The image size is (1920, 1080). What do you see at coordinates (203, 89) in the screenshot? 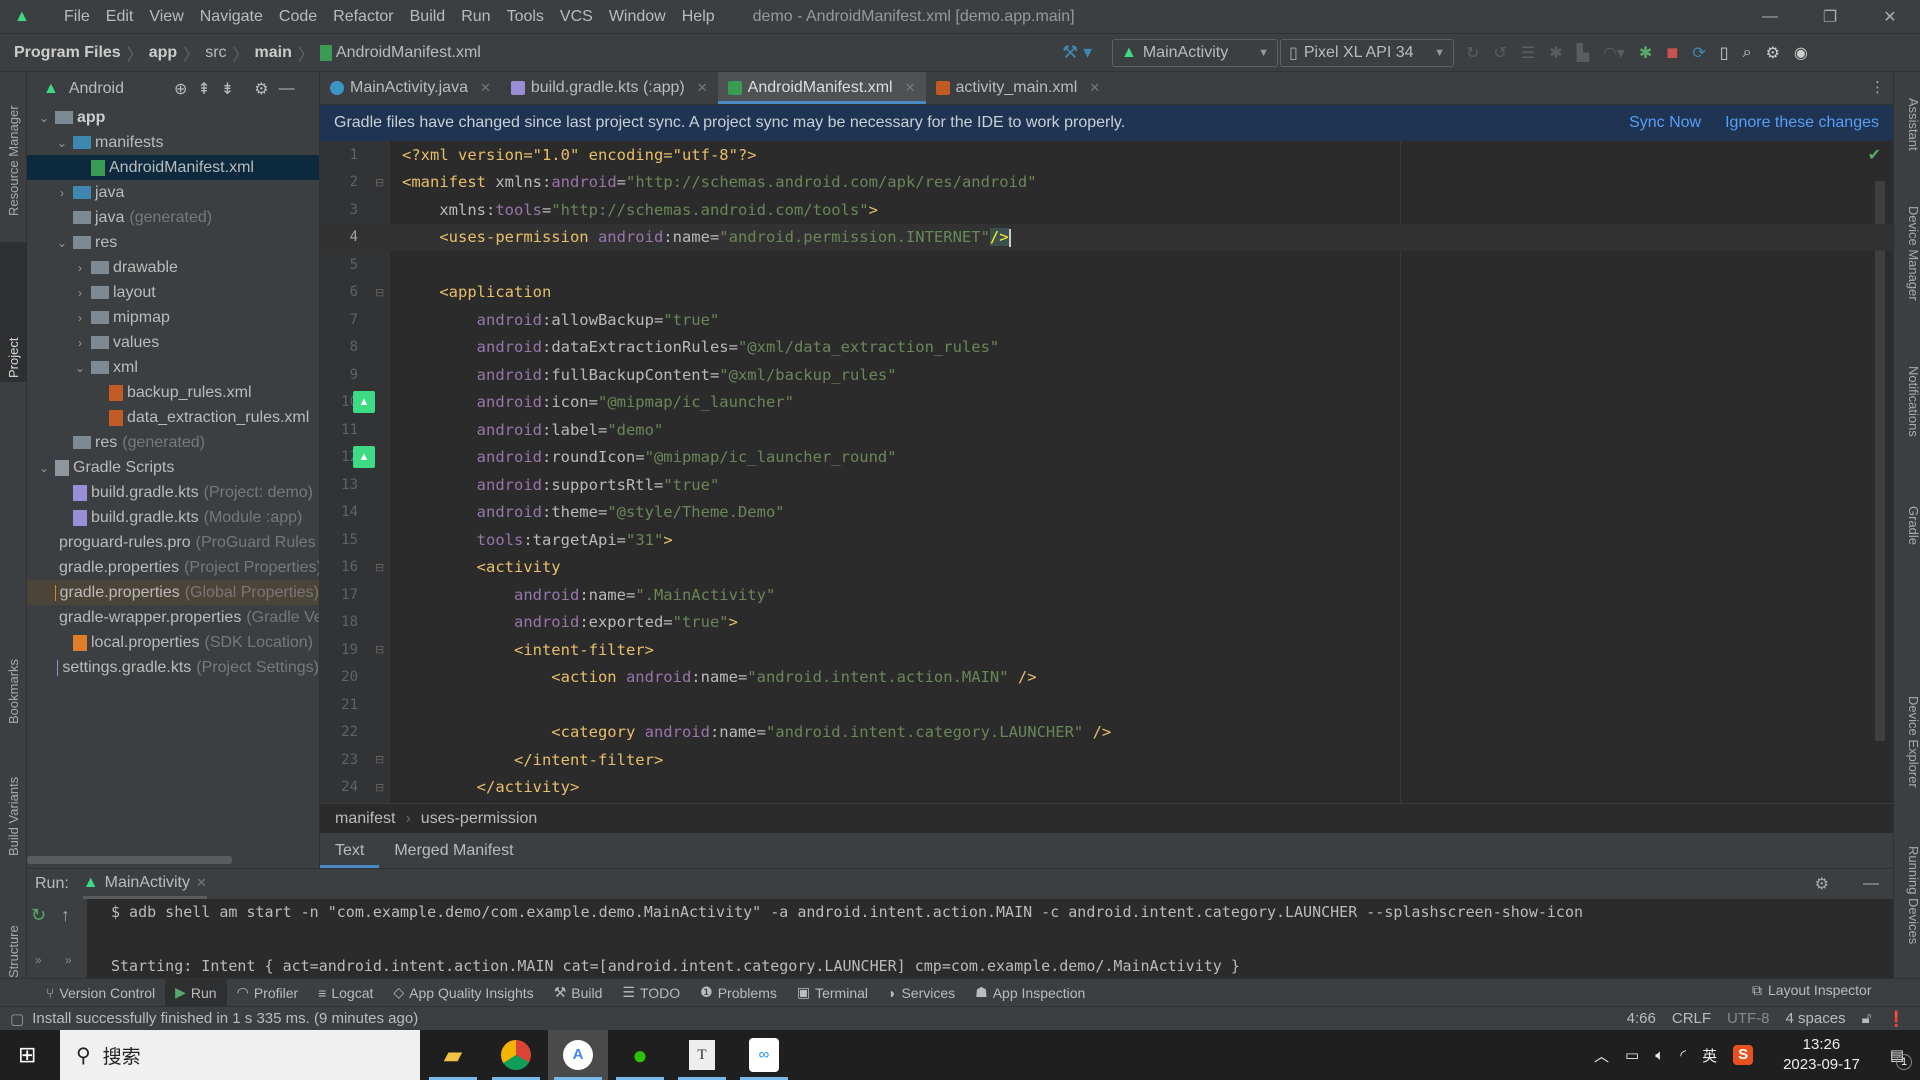
I see `expand-all-icon: ⇞` at bounding box center [203, 89].